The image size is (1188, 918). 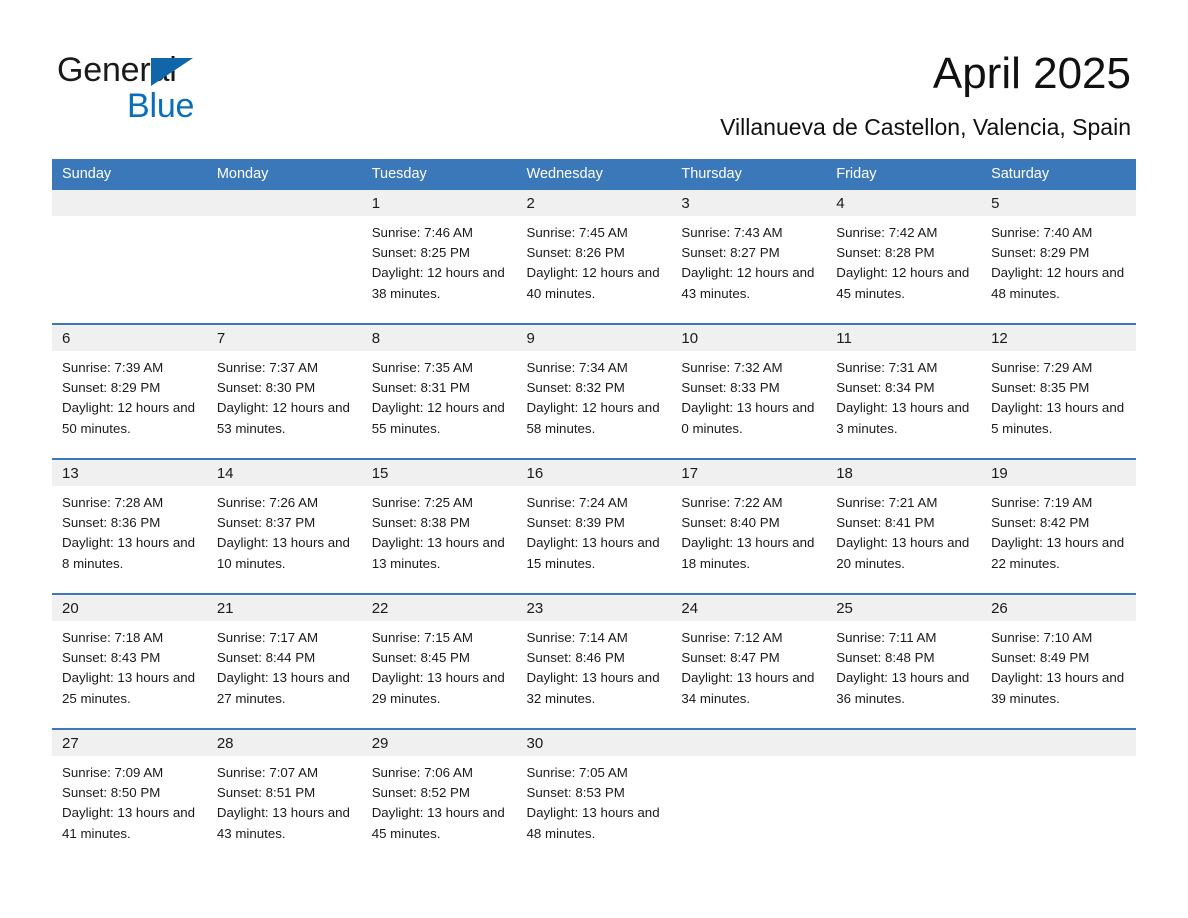 I want to click on daylight-text: Daylight: 12 hours and 38 minutes., so click(x=438, y=283).